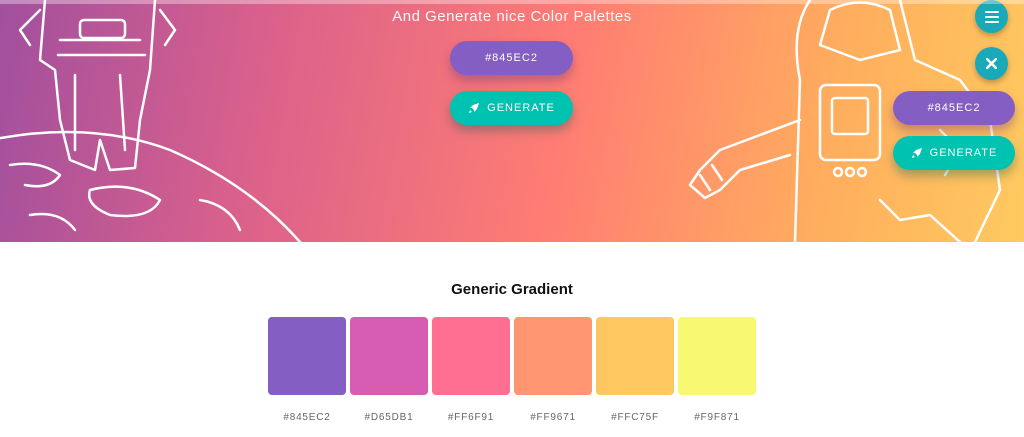 This screenshot has height=437, width=1024. Describe the element at coordinates (635, 417) in the screenshot. I see `color-code: #FFC75F` at that location.